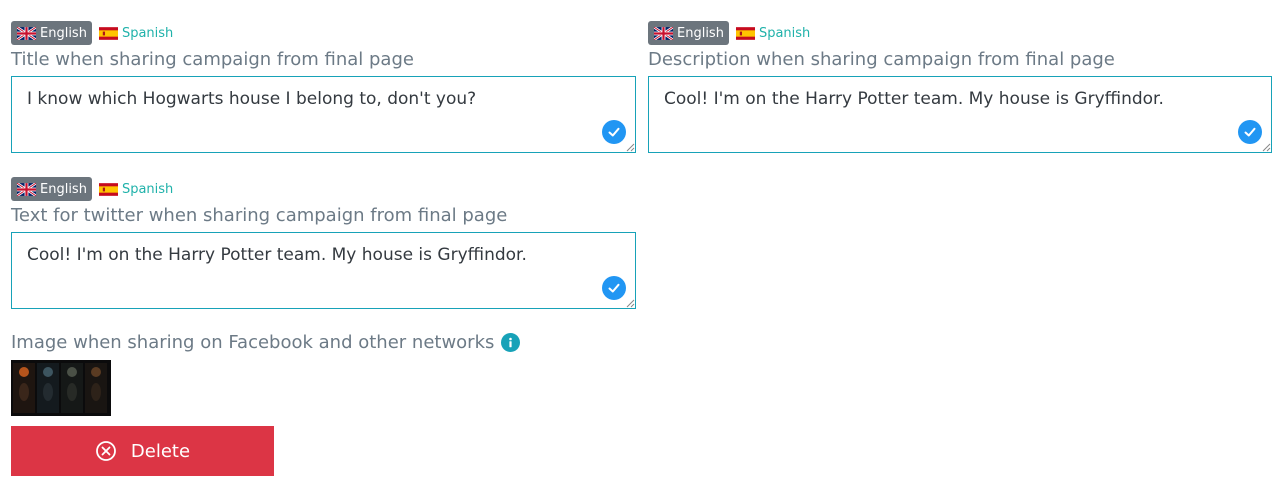 Image resolution: width=1277 pixels, height=482 pixels. What do you see at coordinates (106, 451) in the screenshot?
I see `x-circle-icon` at bounding box center [106, 451].